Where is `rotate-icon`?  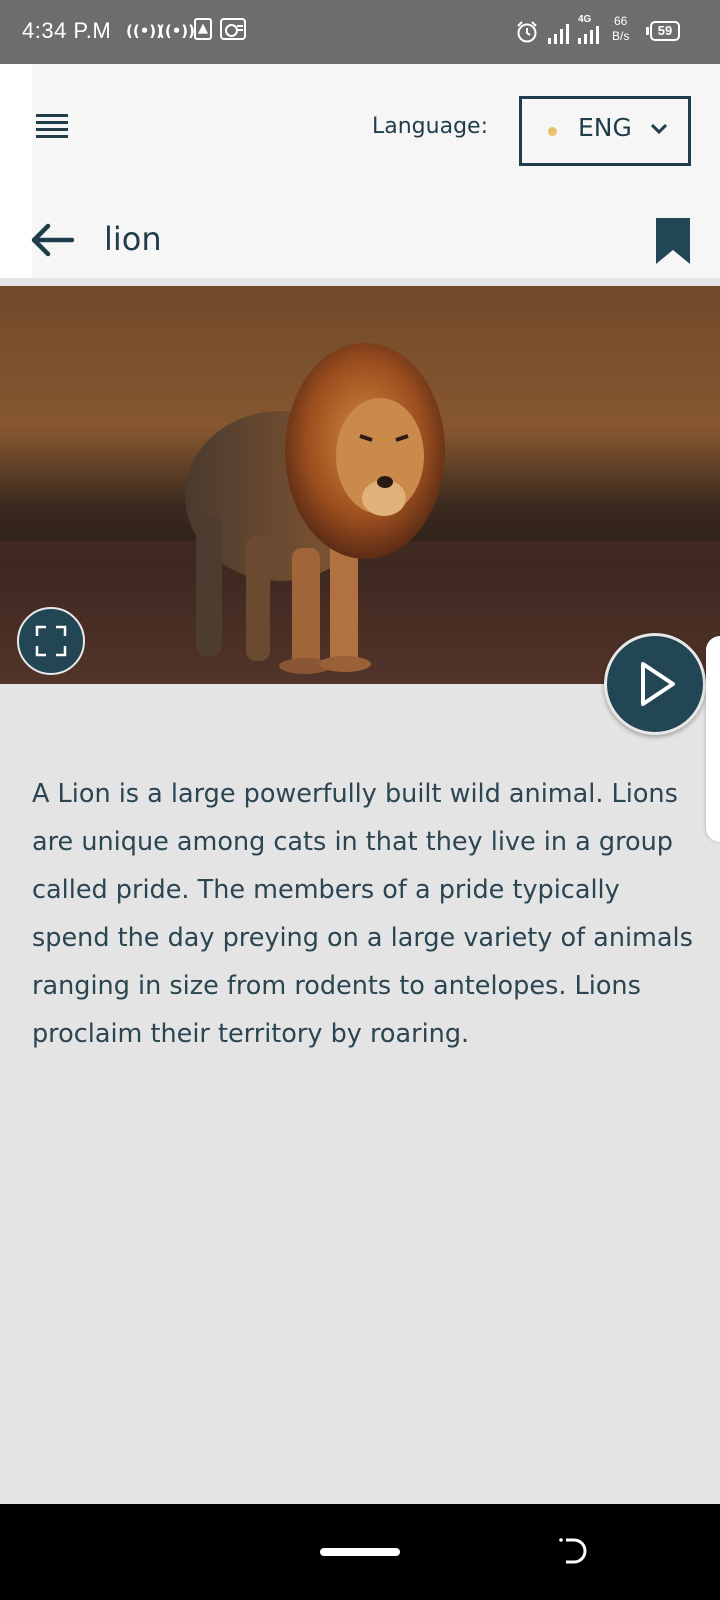 rotate-icon is located at coordinates (573, 1550).